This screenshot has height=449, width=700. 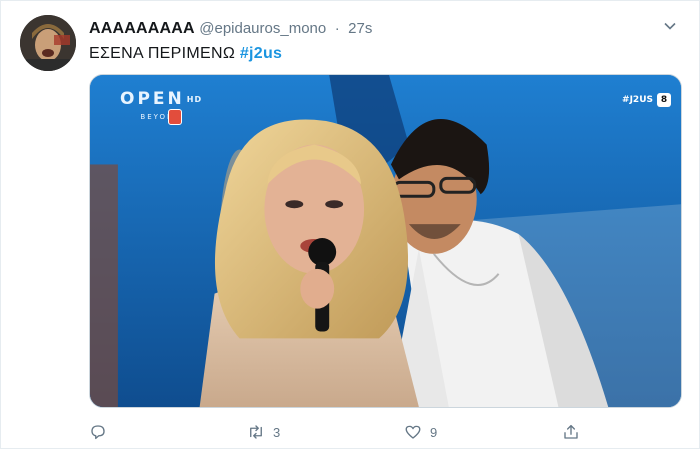 I want to click on channel-hd-label: HD, so click(x=194, y=99).